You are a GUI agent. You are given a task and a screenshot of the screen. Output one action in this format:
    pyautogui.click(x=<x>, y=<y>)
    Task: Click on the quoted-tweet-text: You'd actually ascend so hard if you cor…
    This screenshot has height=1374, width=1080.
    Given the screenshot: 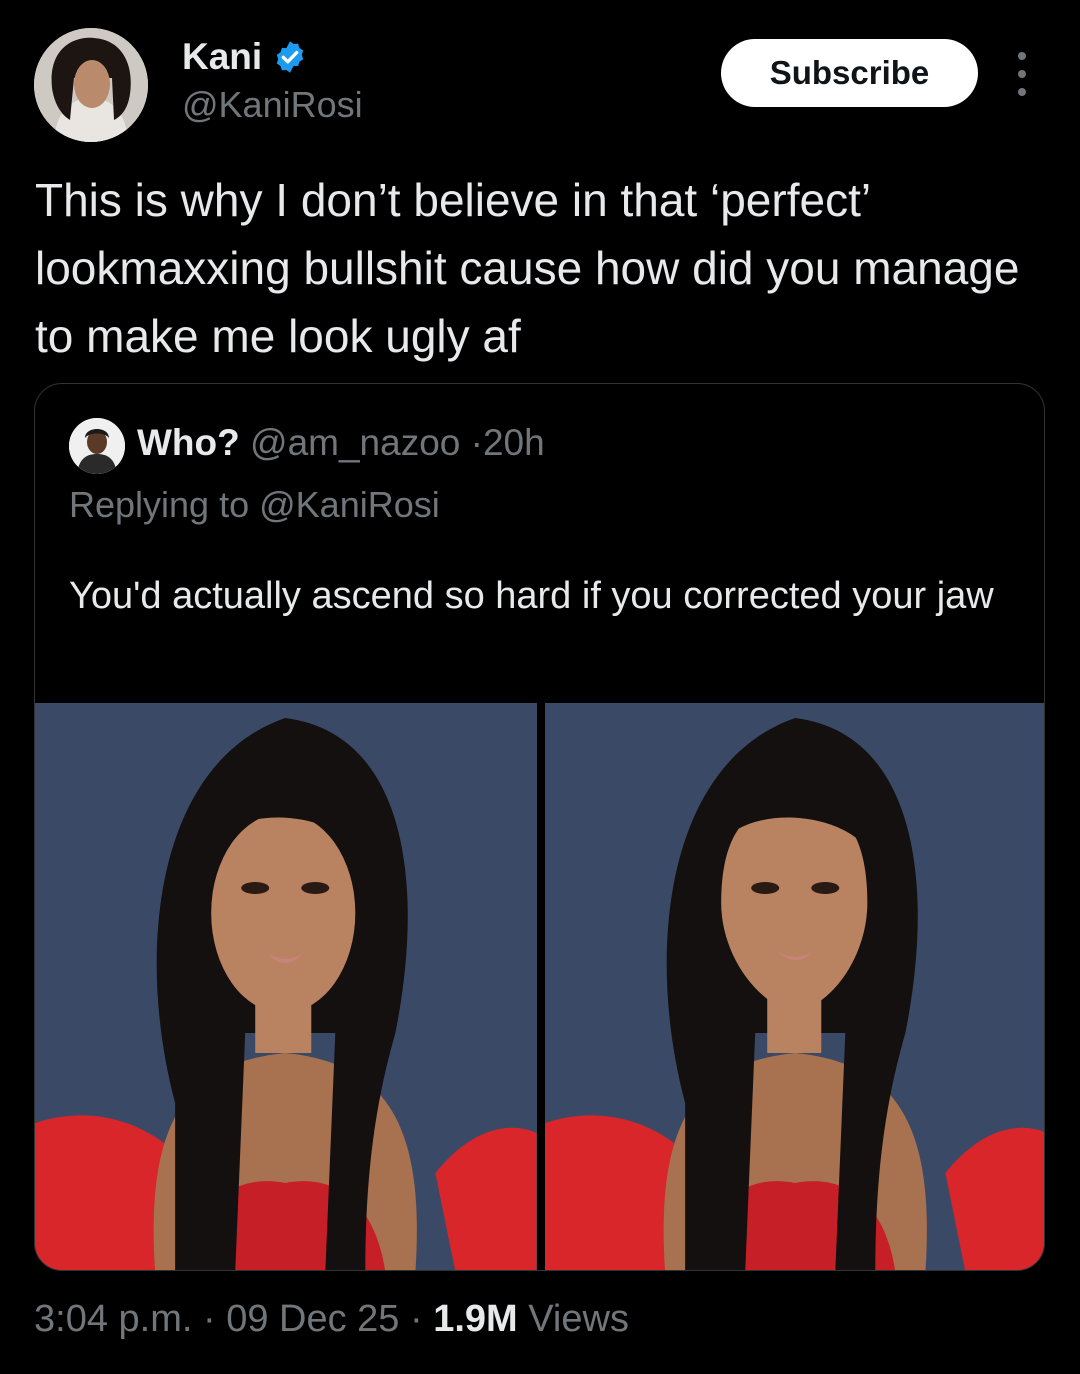 What is the action you would take?
    pyautogui.click(x=531, y=596)
    